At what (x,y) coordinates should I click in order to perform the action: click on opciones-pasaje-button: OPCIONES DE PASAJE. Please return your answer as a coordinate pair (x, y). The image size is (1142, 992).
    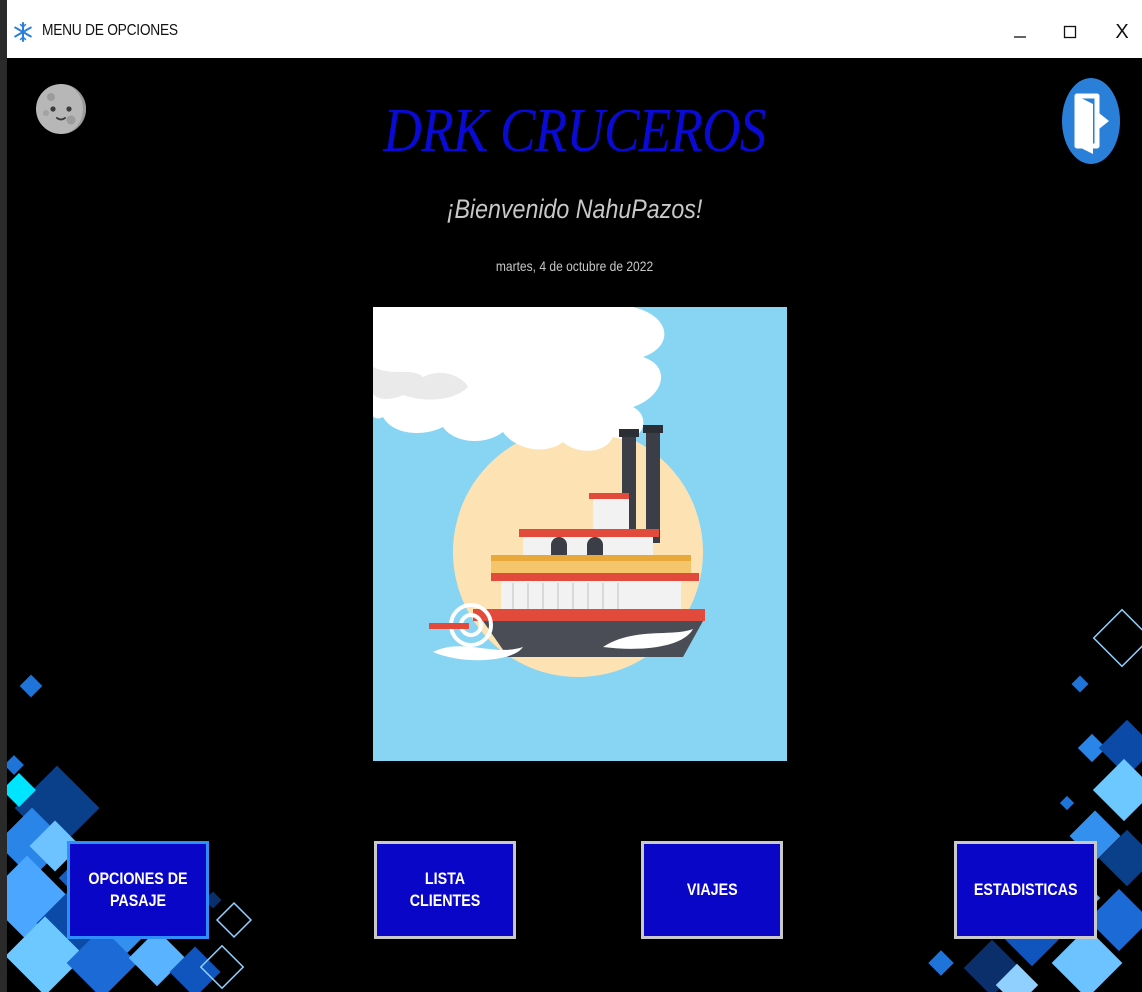
    Looking at the image, I should click on (138, 890).